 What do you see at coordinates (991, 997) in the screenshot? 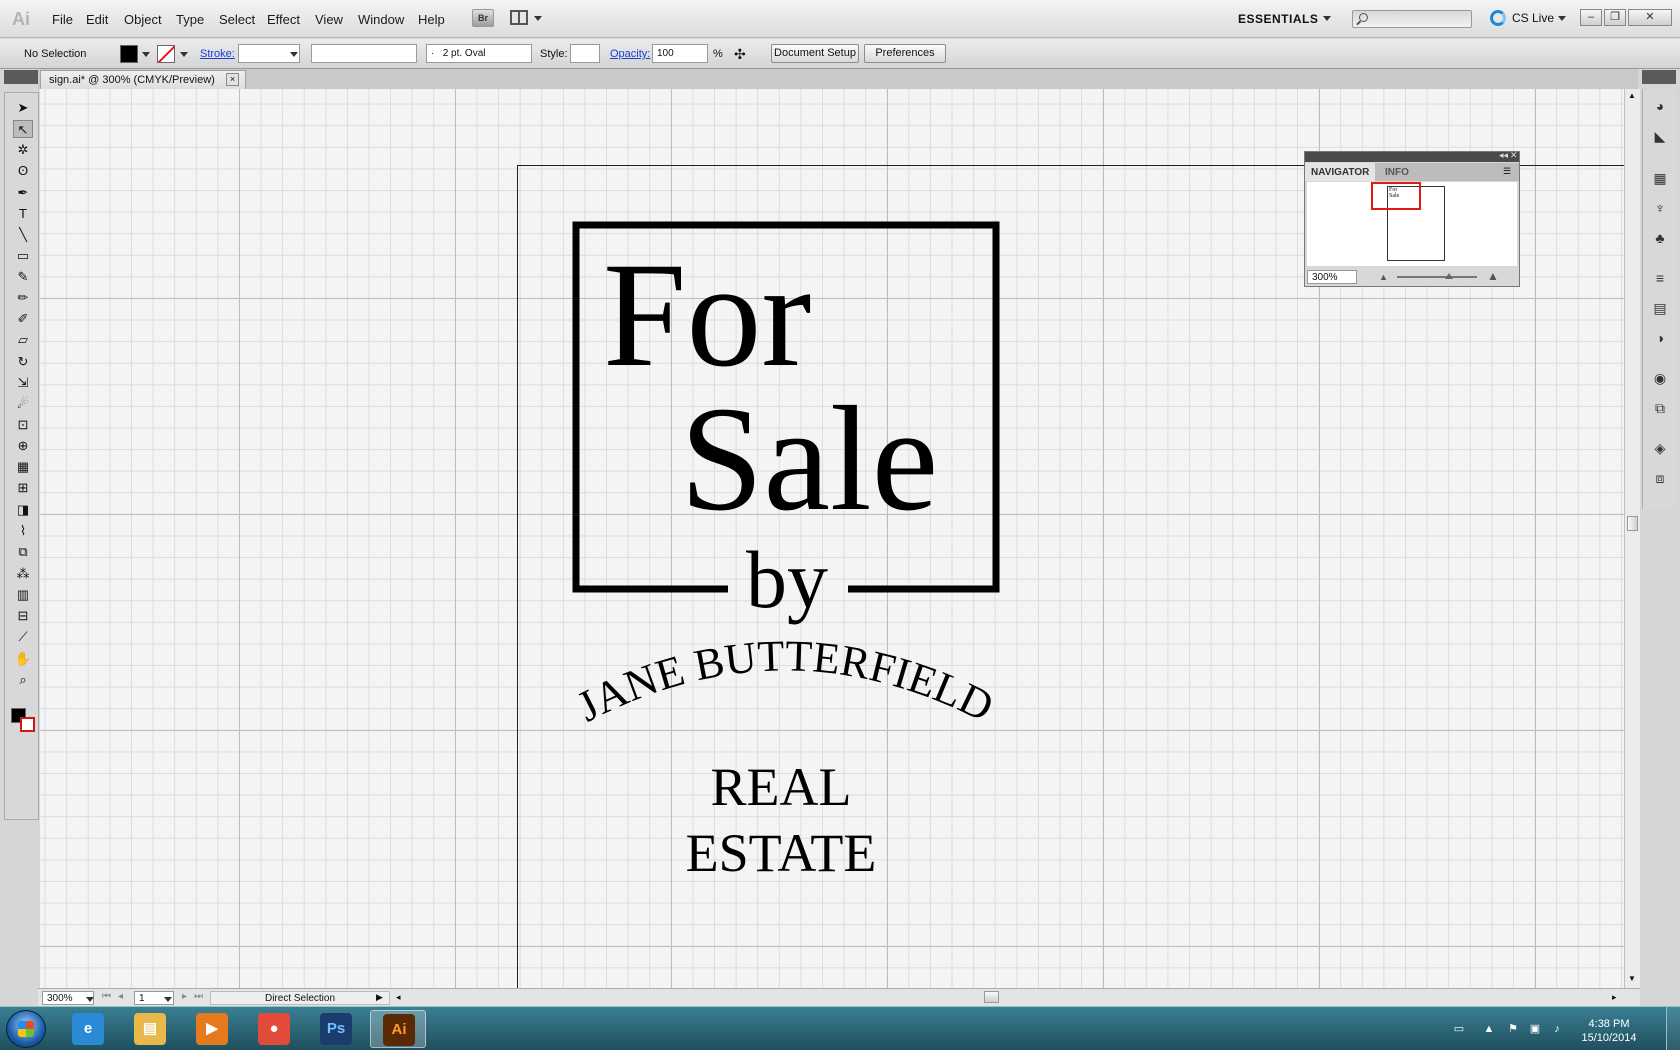
I see `horizontal-scroll-thumb` at bounding box center [991, 997].